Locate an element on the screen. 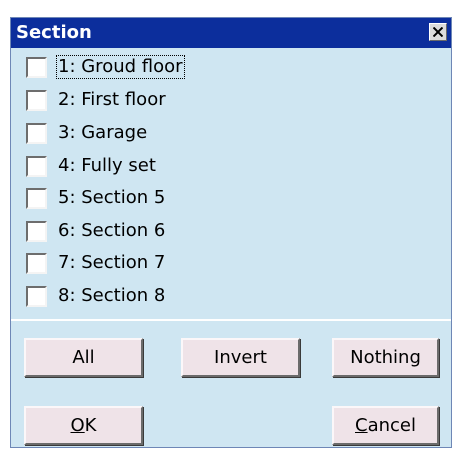 This screenshot has width=459, height=462. close-button is located at coordinates (438, 32).